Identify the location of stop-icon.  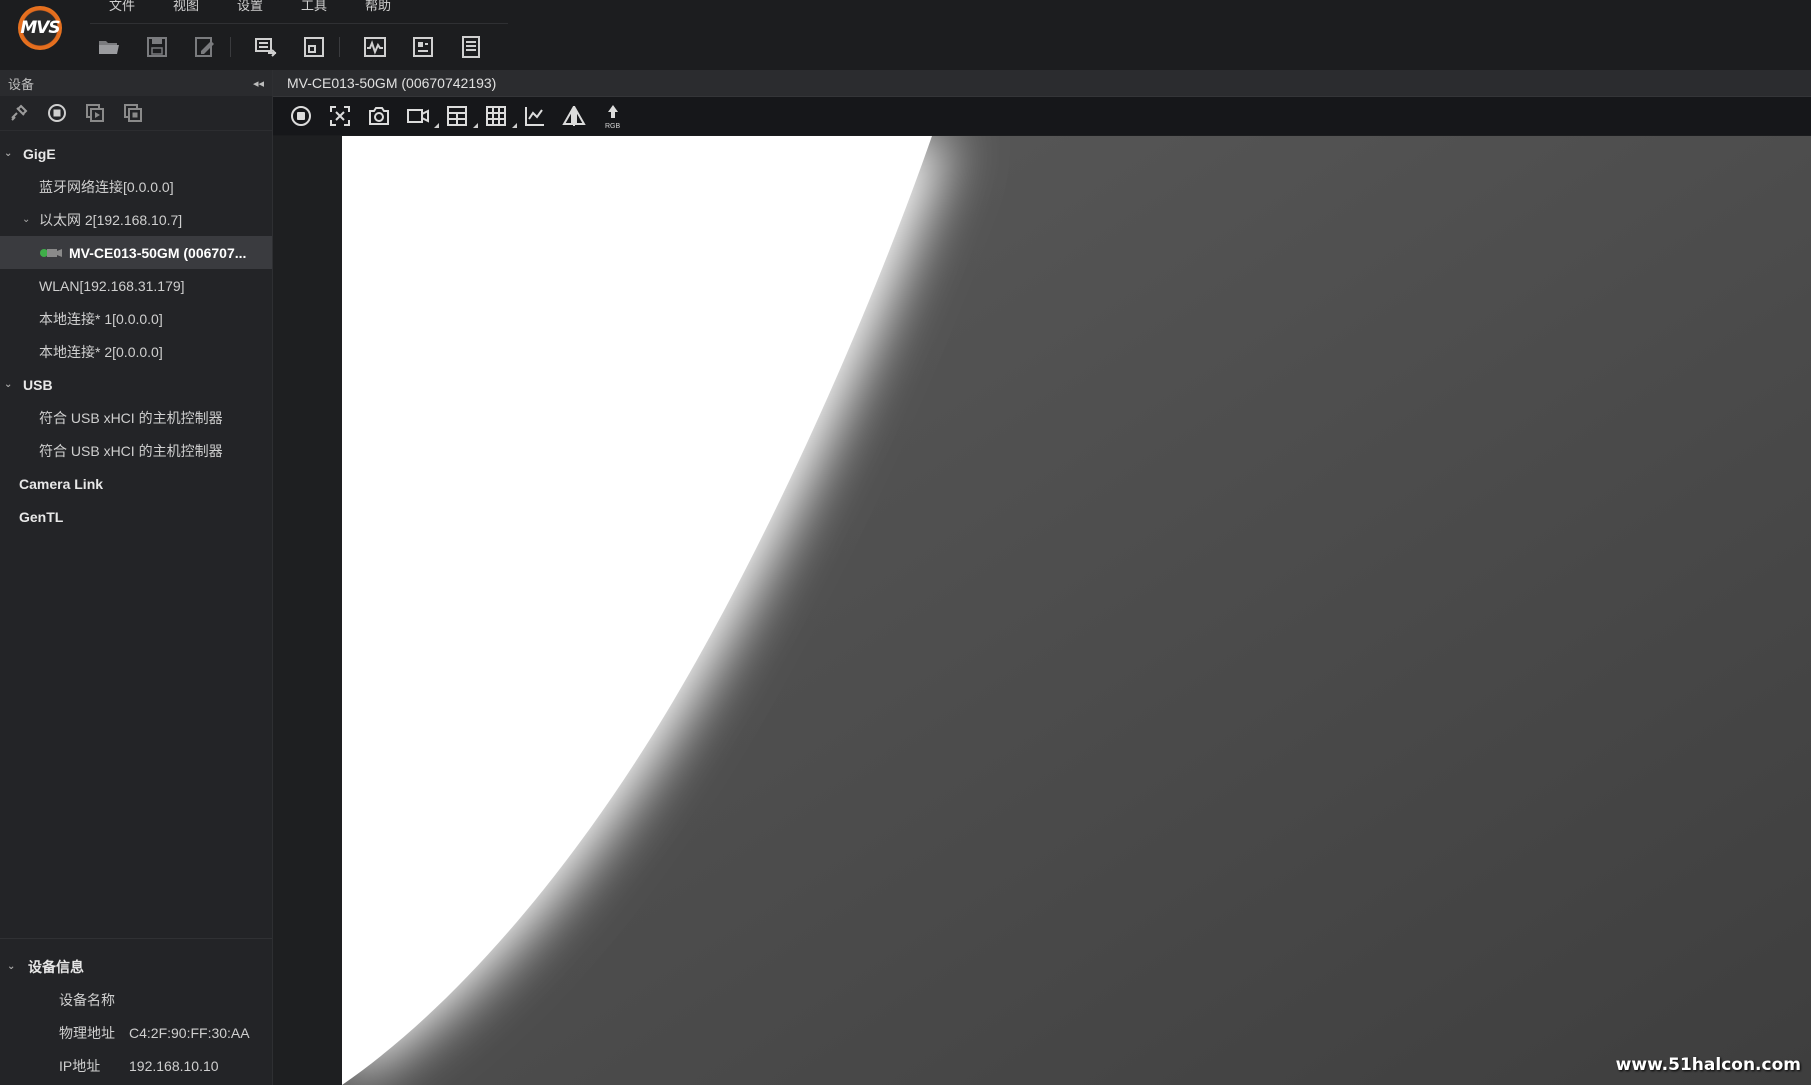
(57, 113).